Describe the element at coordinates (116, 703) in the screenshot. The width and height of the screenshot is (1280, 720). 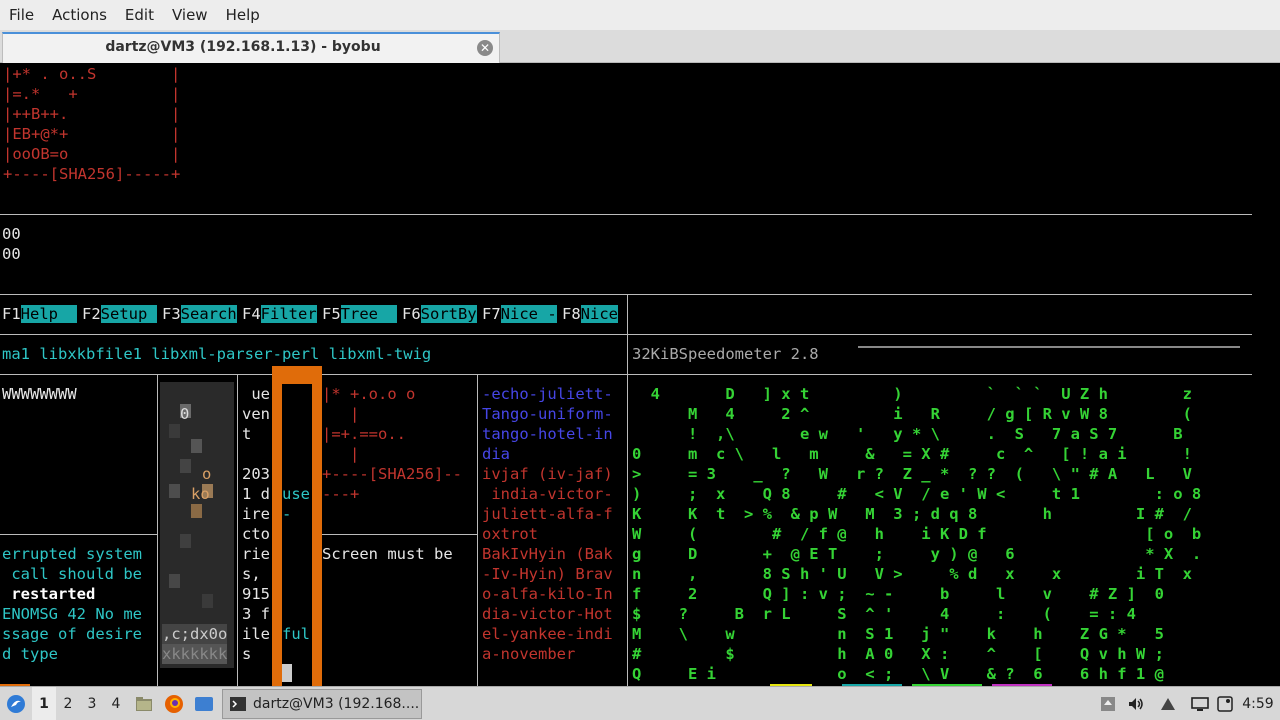
I see `workspace-4: 4` at that location.